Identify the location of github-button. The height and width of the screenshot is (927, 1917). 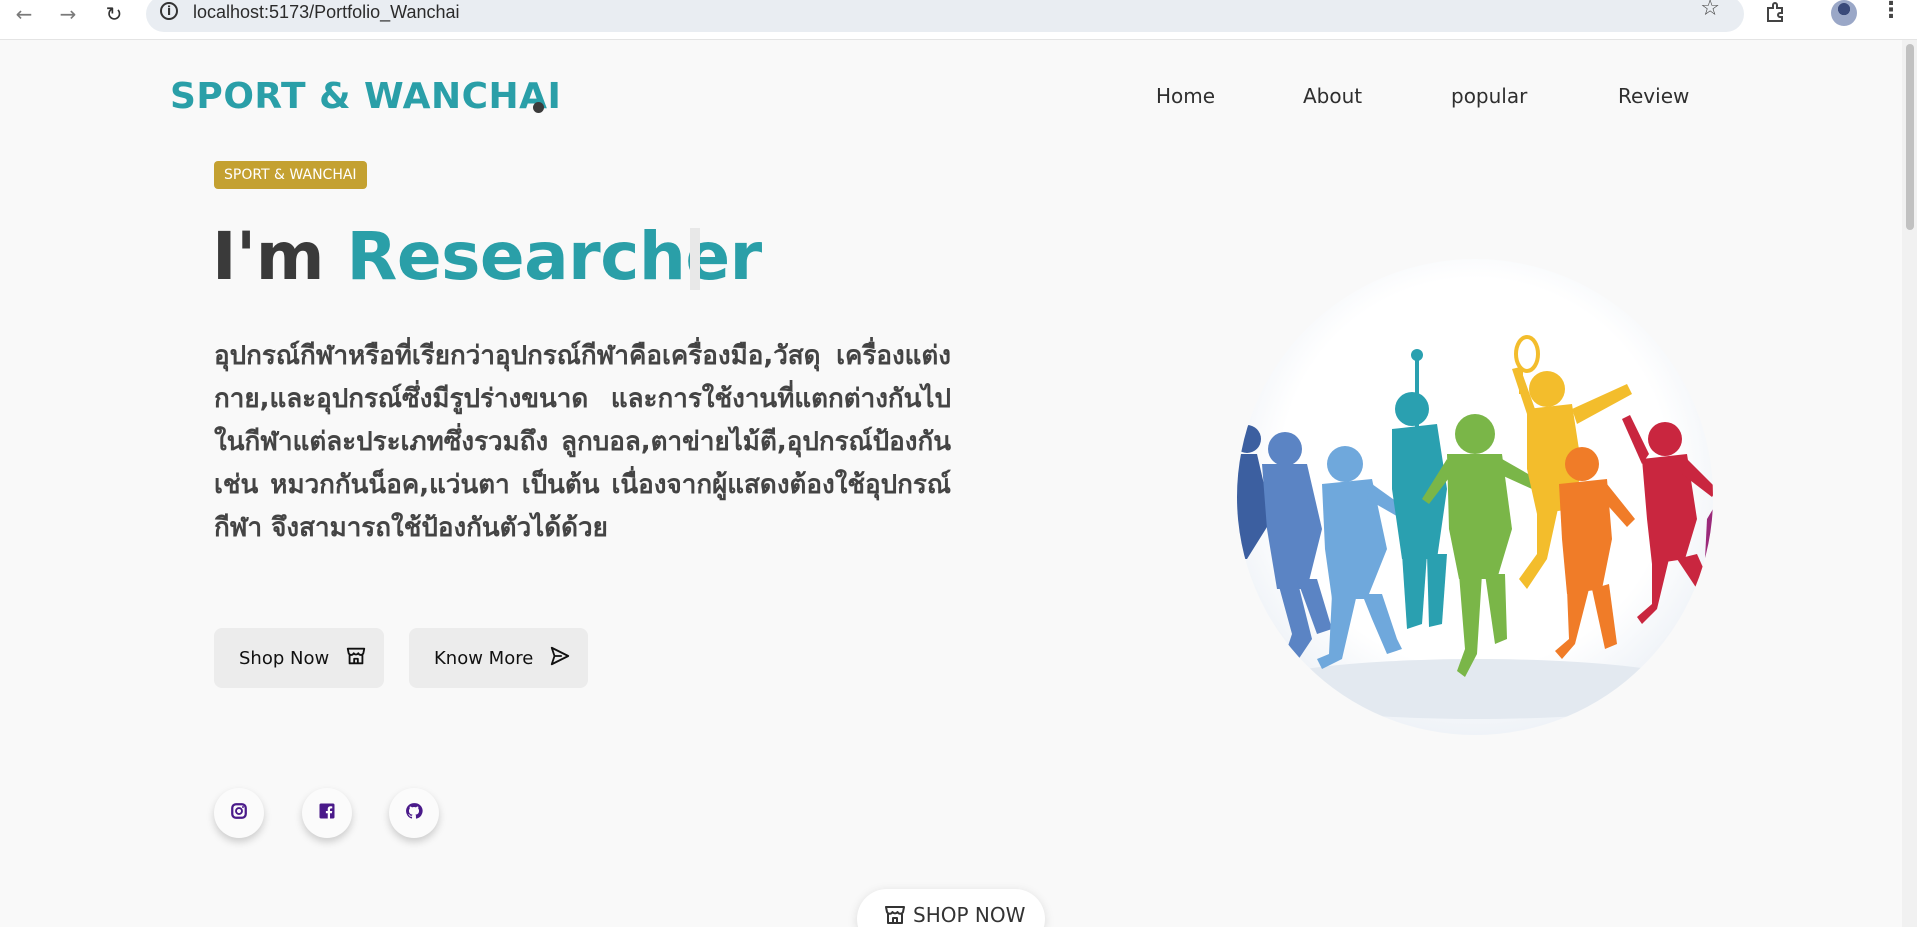
(414, 813).